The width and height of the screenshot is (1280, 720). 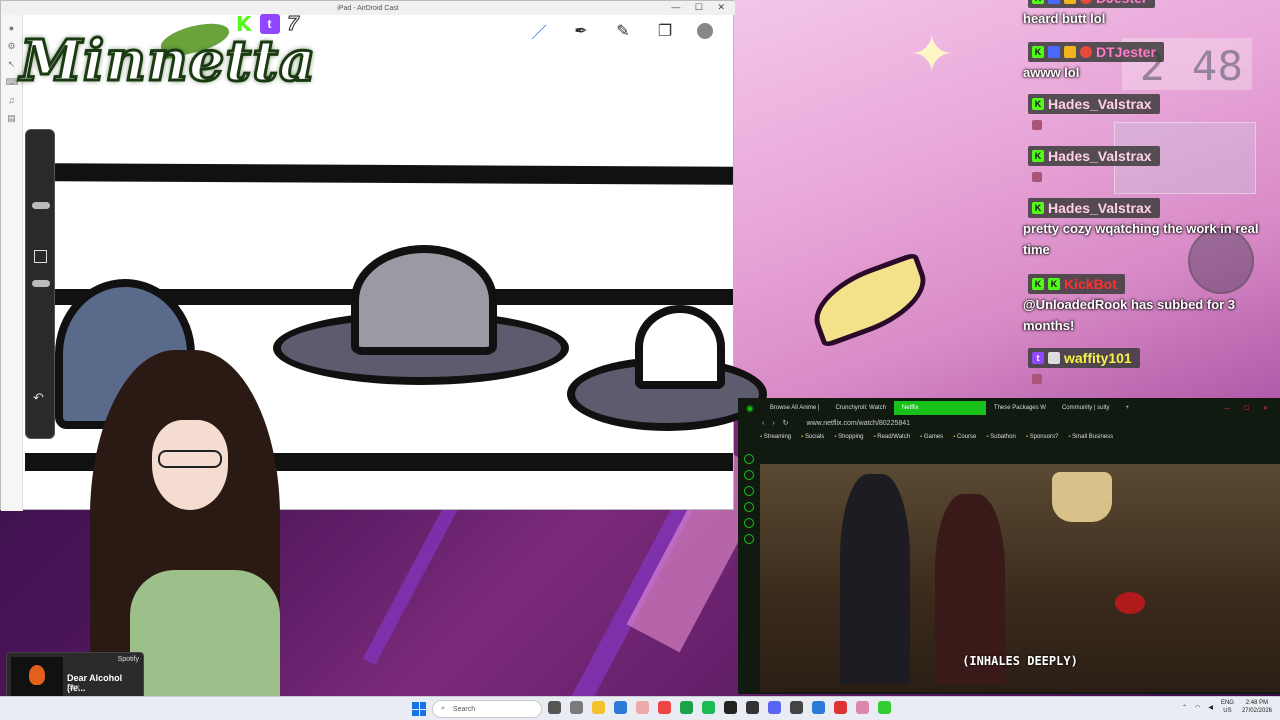 What do you see at coordinates (620, 707) in the screenshot?
I see `edge-icon` at bounding box center [620, 707].